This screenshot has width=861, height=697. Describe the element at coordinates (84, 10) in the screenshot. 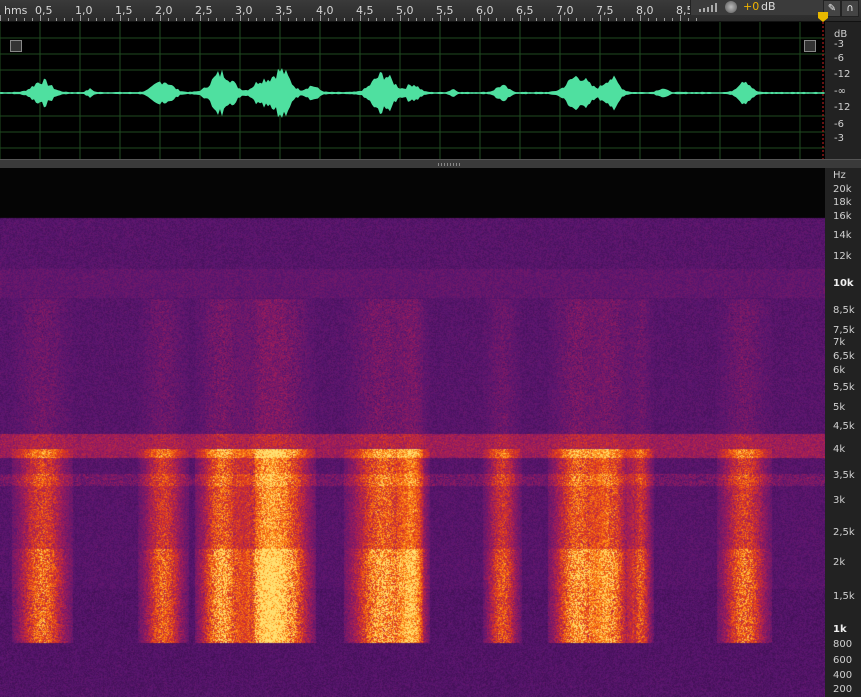

I see `ruler-tick-label: 1,0` at that location.